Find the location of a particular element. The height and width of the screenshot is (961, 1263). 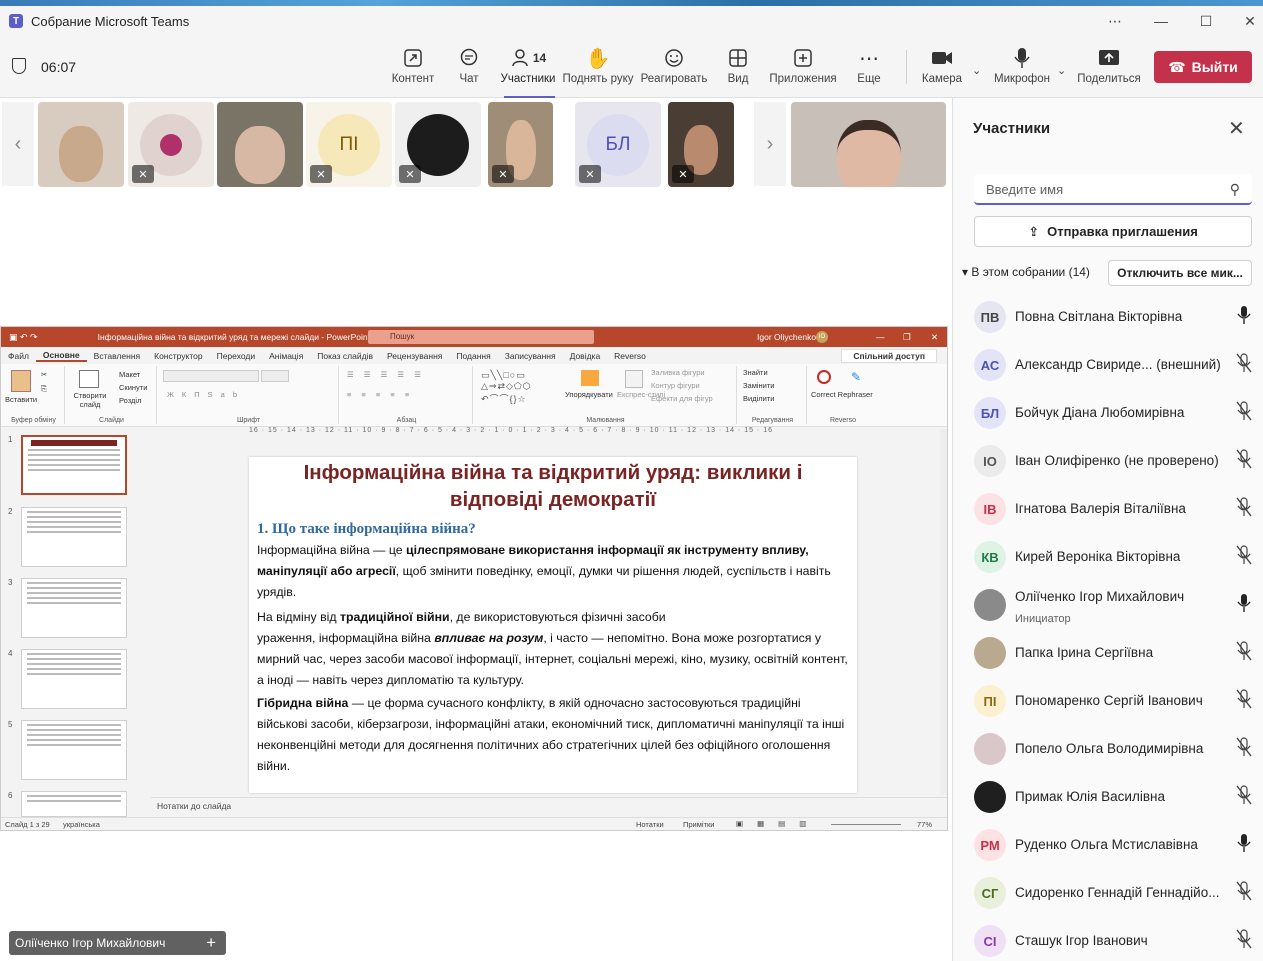

leave-button: ☎ Выйти is located at coordinates (1203, 67).